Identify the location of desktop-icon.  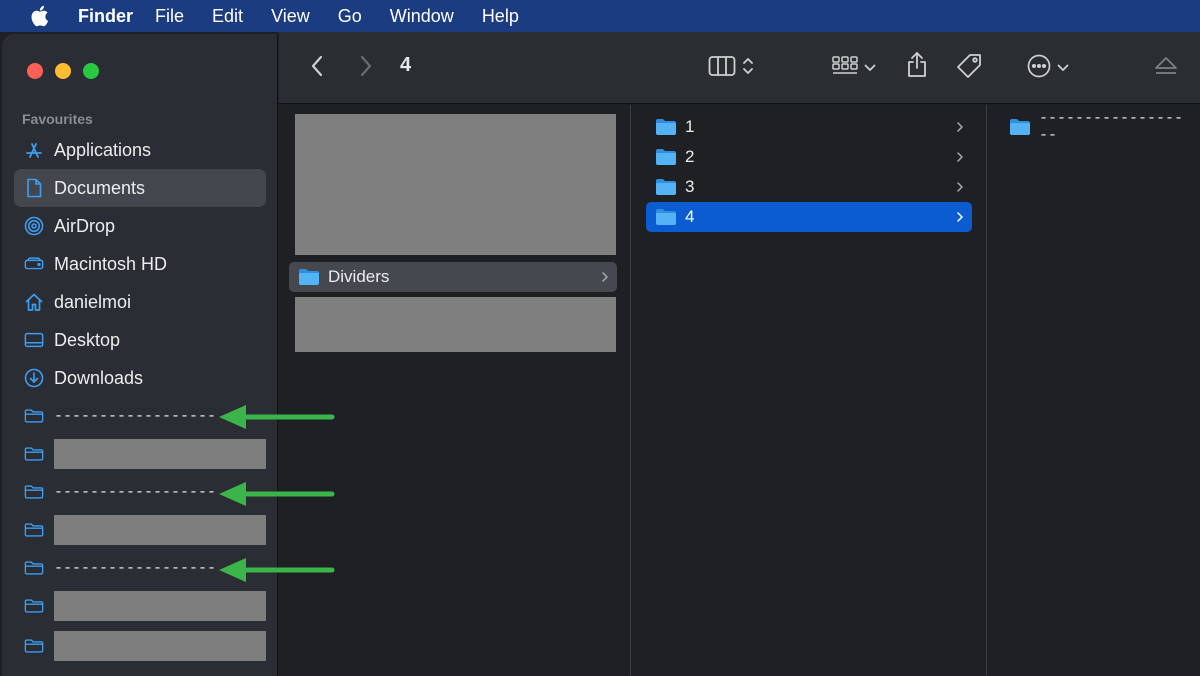
(34, 340).